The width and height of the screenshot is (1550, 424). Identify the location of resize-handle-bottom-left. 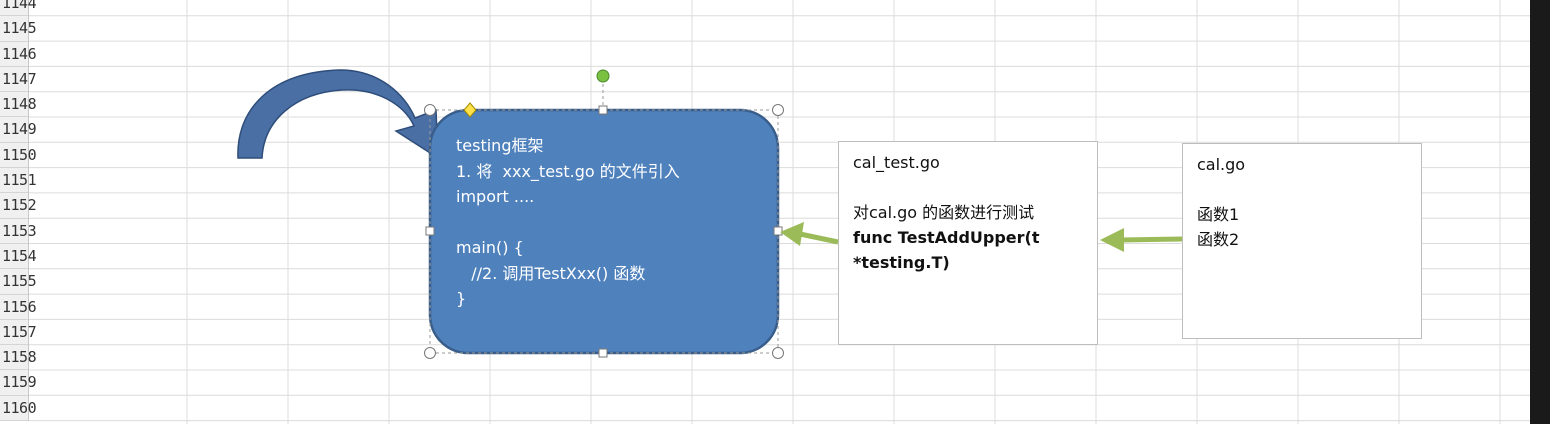
(430, 353).